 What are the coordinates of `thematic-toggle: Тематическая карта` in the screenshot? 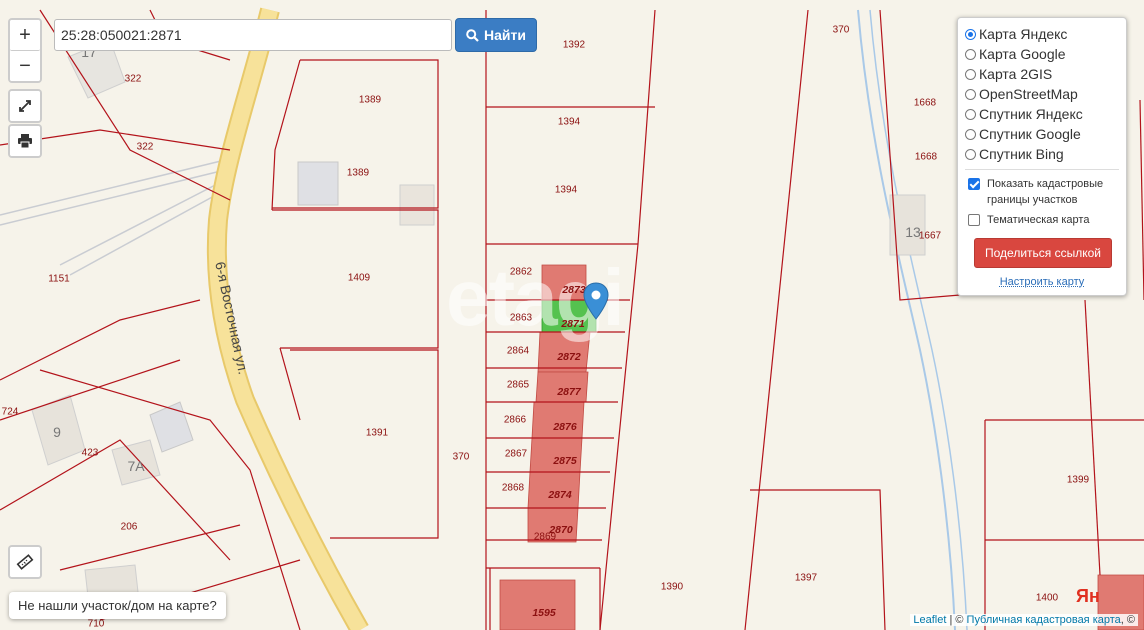 It's located at (1045, 220).